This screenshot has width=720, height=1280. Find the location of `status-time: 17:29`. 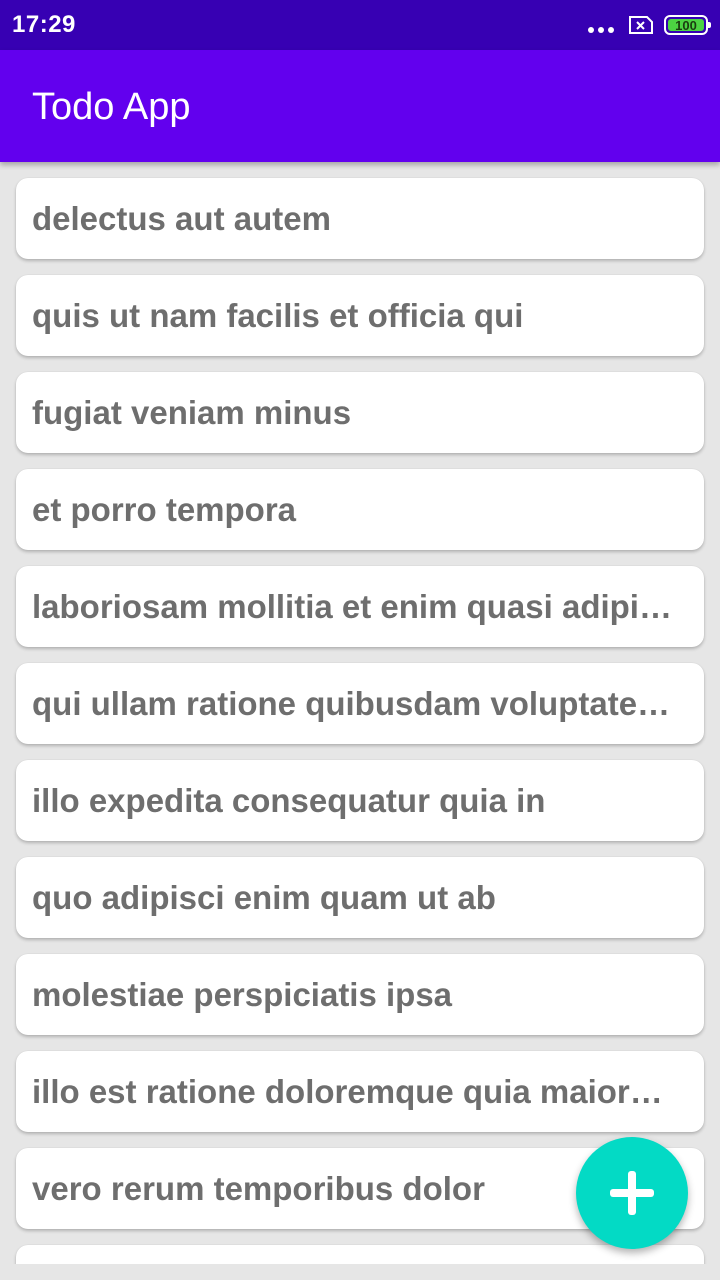

status-time: 17:29 is located at coordinates (44, 24).